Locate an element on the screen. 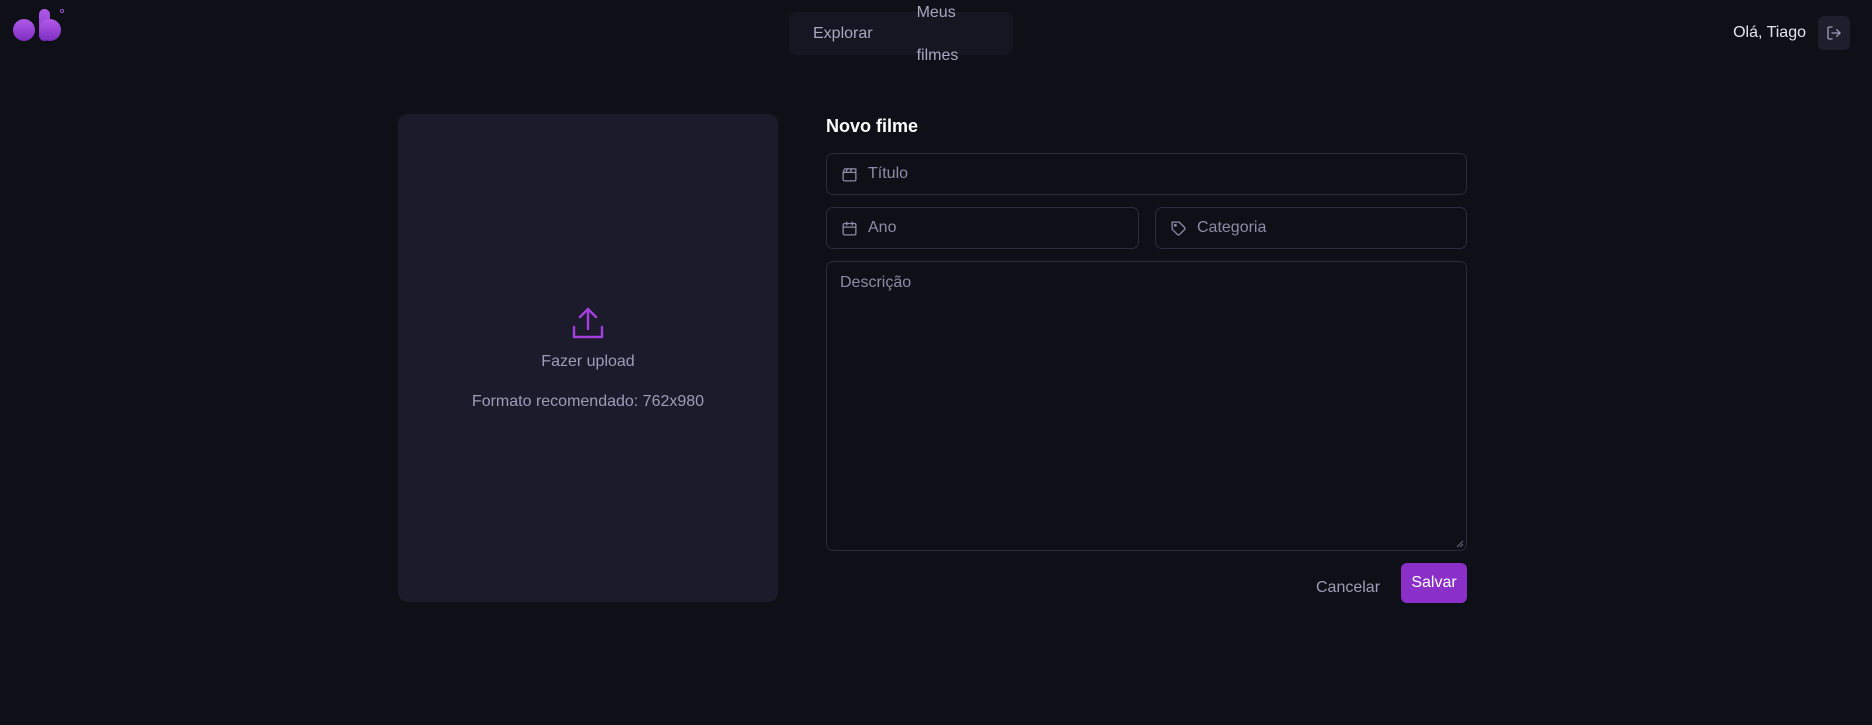  title-input: Título is located at coordinates (1146, 174).